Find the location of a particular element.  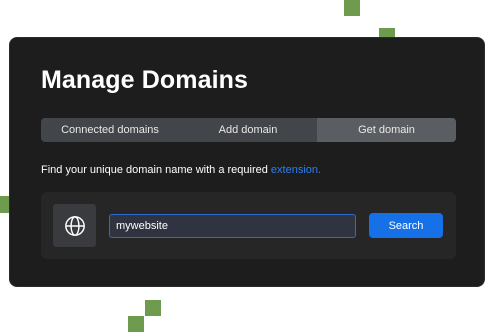

globe-icon is located at coordinates (74, 225).